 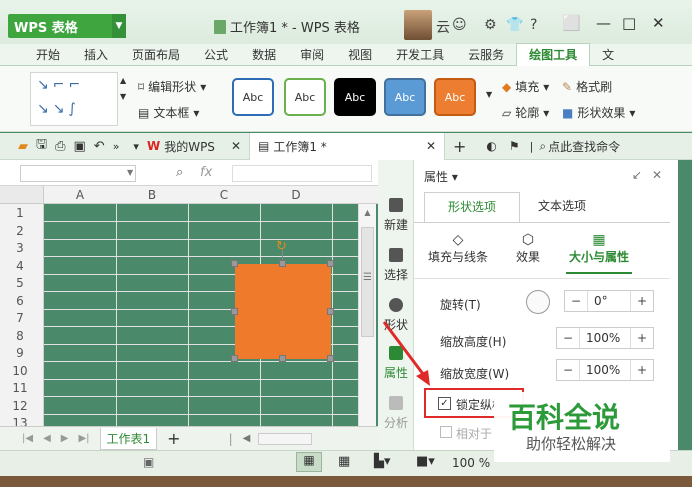 What do you see at coordinates (598, 112) in the screenshot?
I see `shape-effects-button: ■ 形状效果 ▾` at bounding box center [598, 112].